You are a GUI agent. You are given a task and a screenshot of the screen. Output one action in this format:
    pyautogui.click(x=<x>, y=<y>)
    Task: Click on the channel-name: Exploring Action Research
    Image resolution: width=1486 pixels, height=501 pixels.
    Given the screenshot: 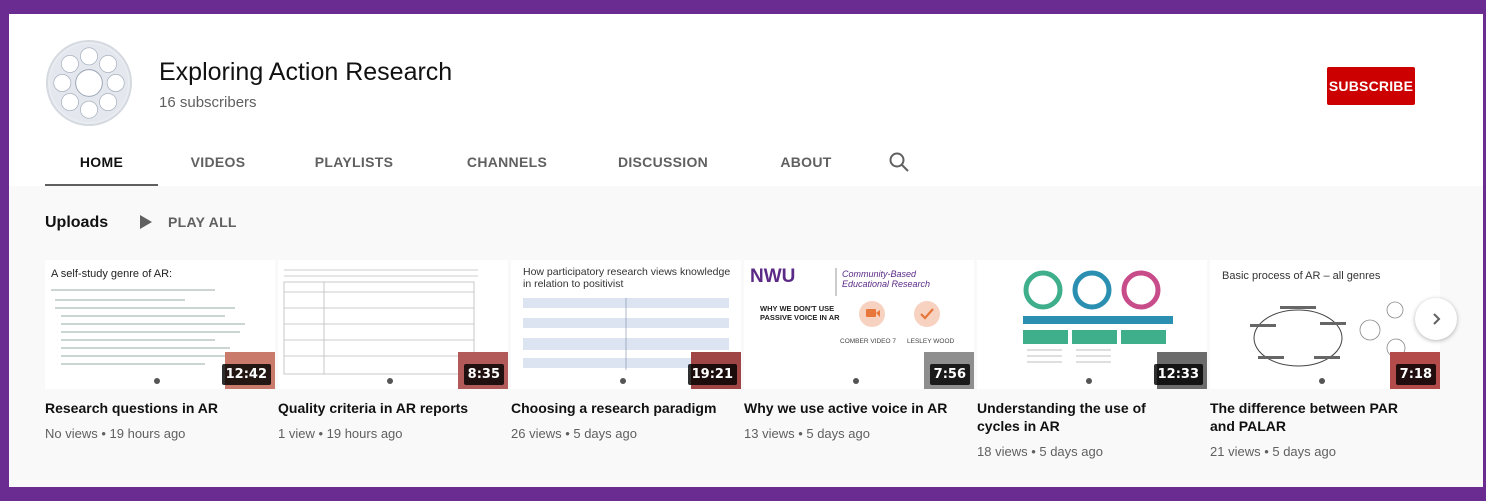 What is the action you would take?
    pyautogui.click(x=306, y=72)
    